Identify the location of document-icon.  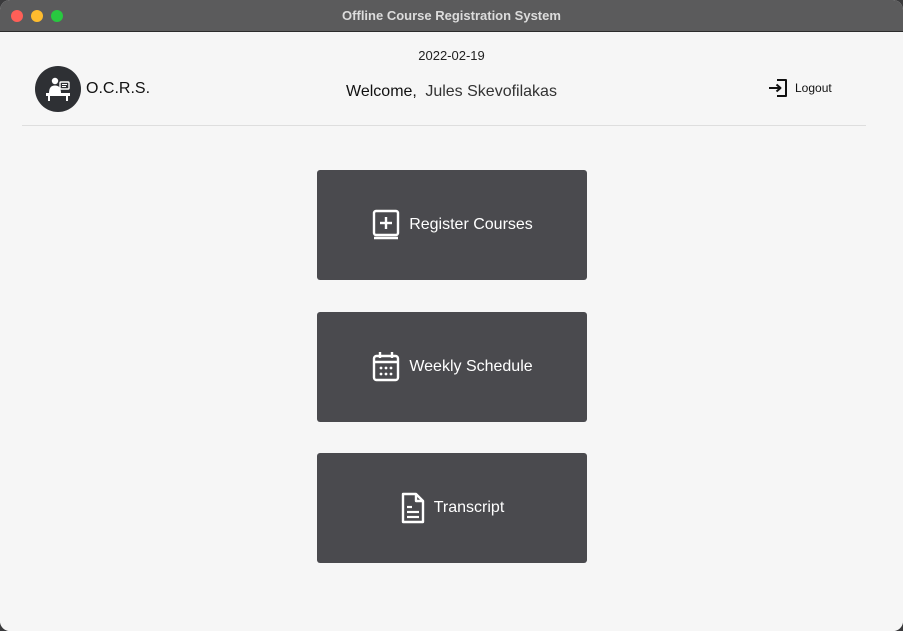
(412, 508).